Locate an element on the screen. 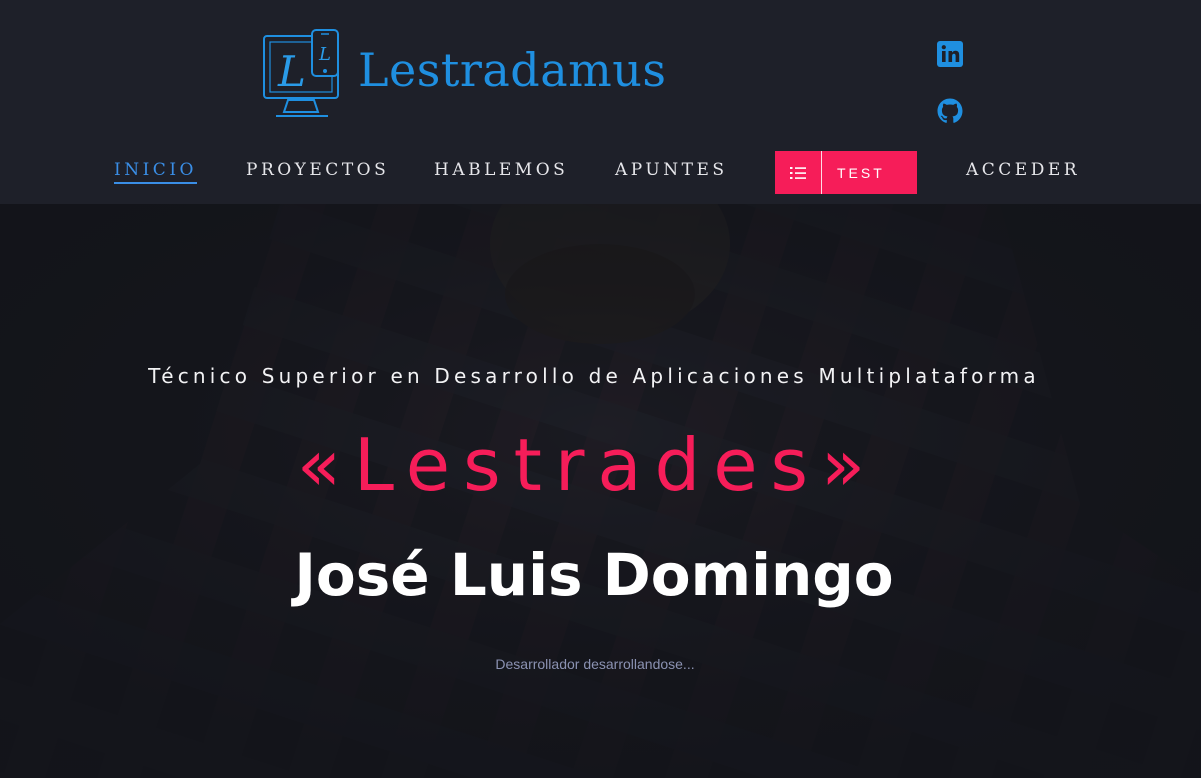 This screenshot has height=778, width=1201. nav-item-inicio: INICIO is located at coordinates (155, 172).